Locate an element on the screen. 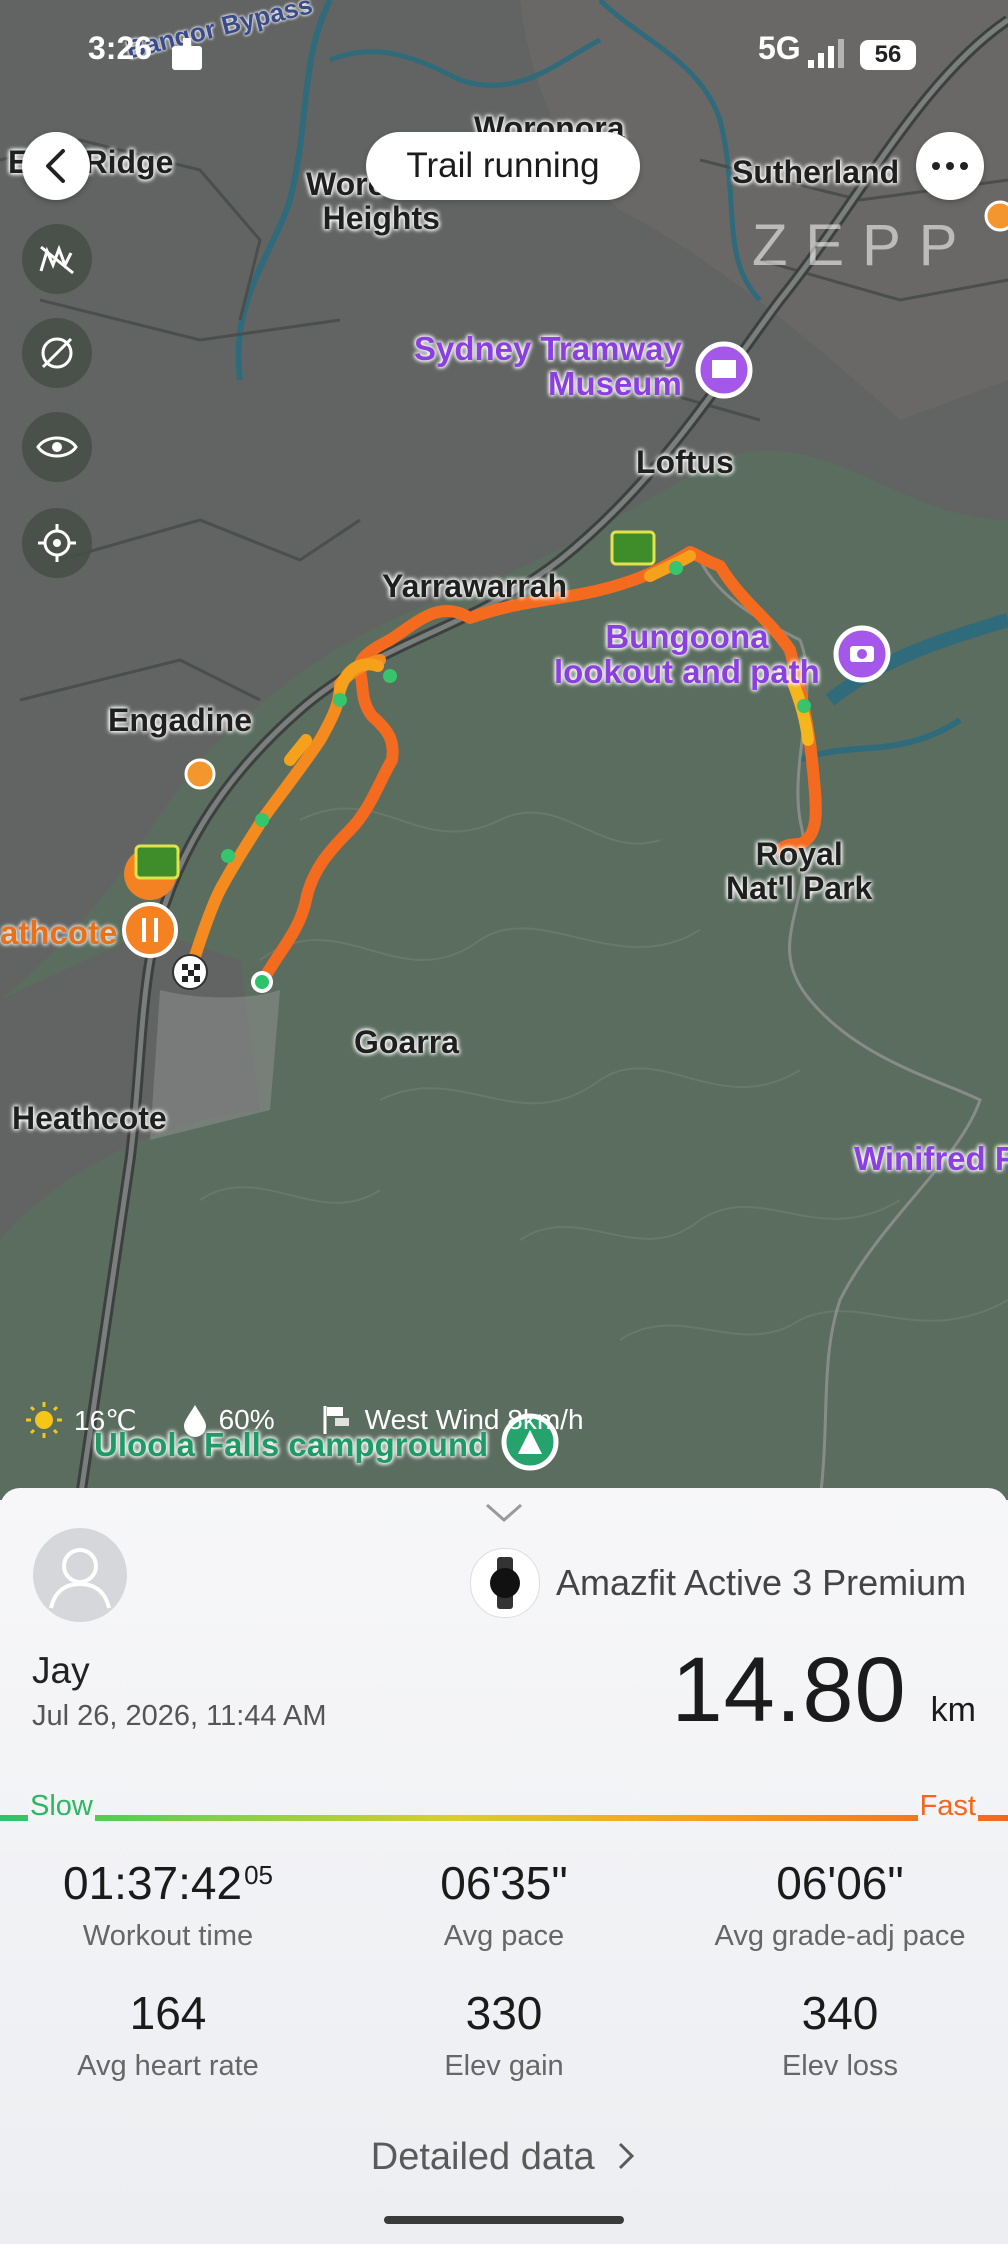  activity-type-label: Trail running is located at coordinates (503, 165).